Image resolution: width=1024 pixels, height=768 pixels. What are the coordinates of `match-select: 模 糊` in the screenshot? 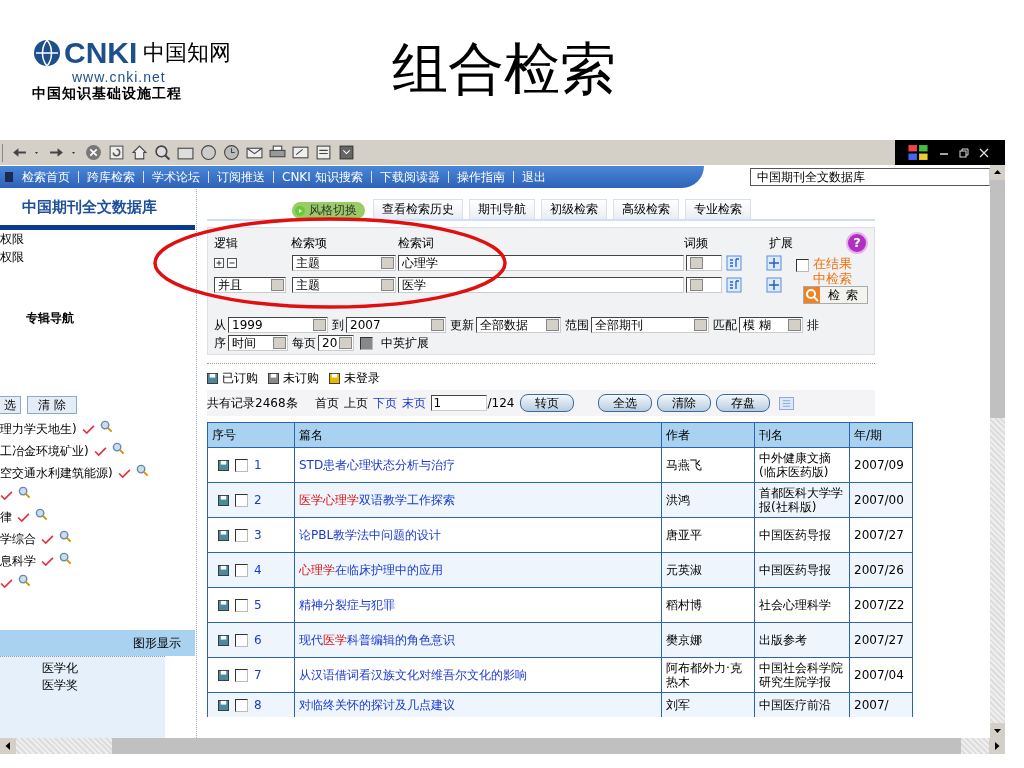 It's located at (771, 325).